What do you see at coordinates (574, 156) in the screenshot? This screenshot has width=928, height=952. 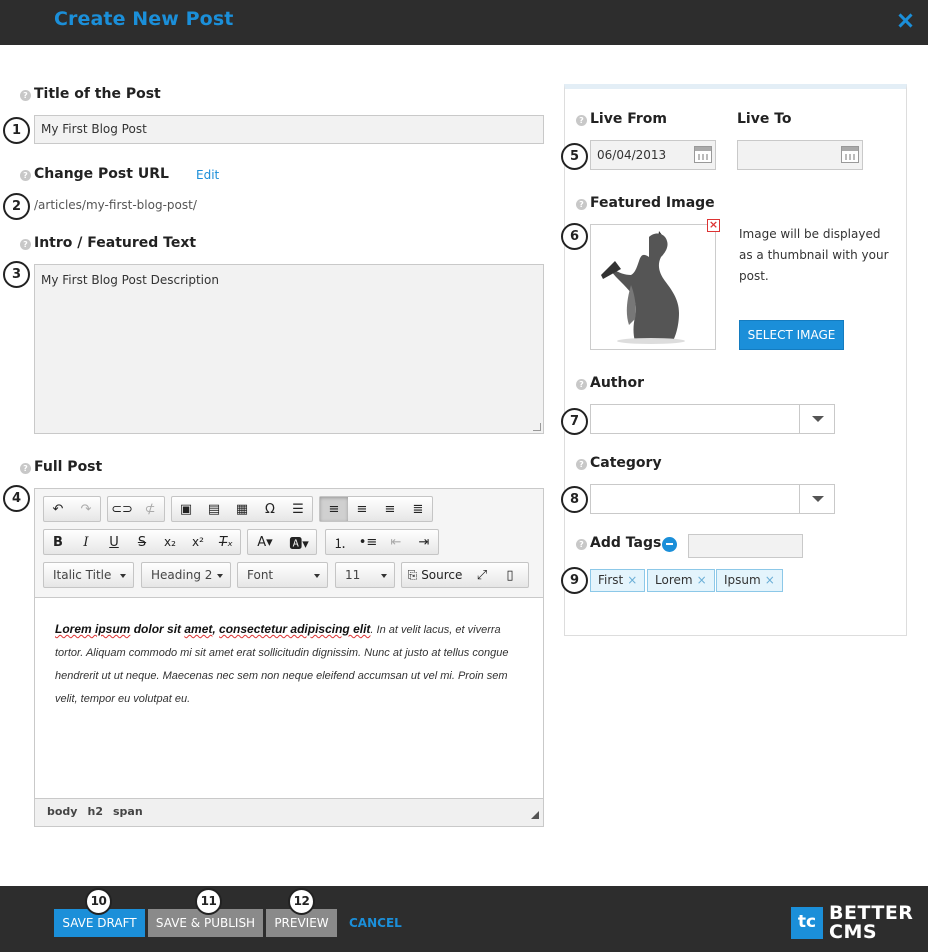 I see `callout-5: 5` at bounding box center [574, 156].